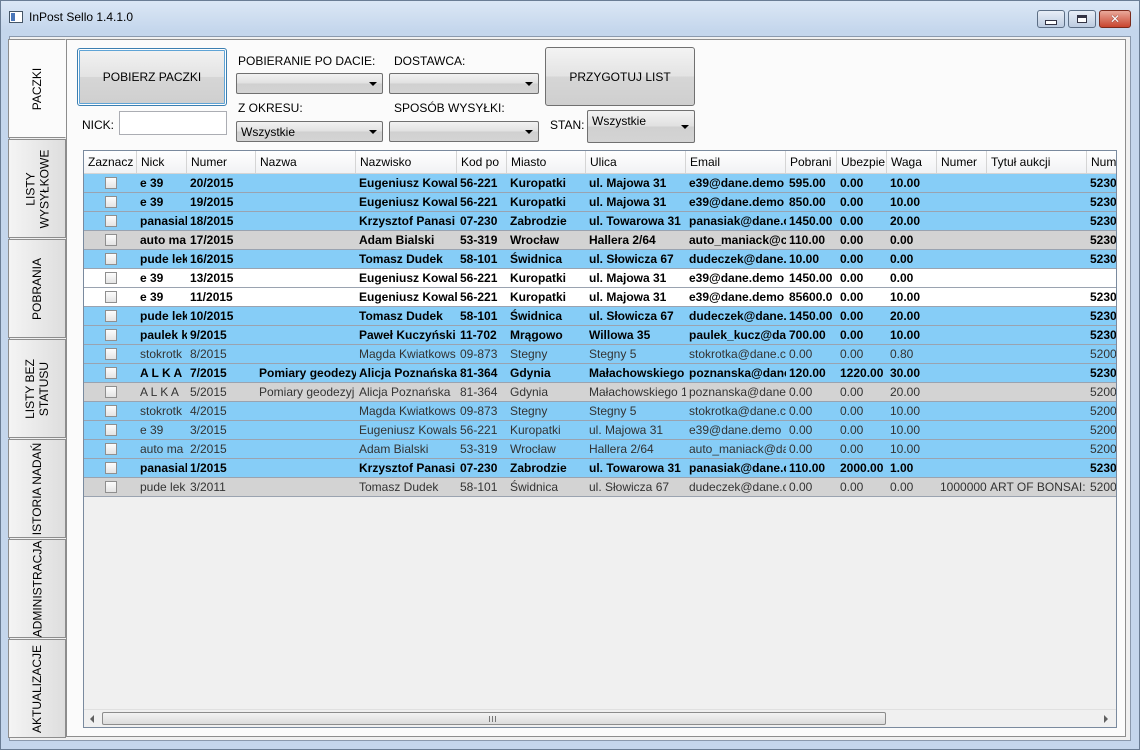  I want to click on column-header: Waga, so click(912, 162).